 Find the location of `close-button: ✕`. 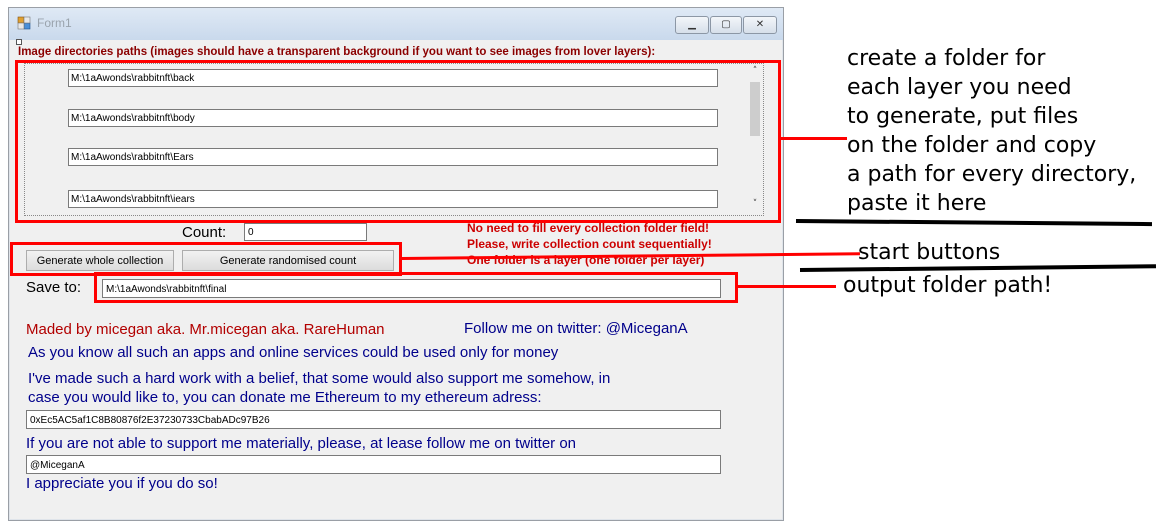

close-button: ✕ is located at coordinates (760, 25).